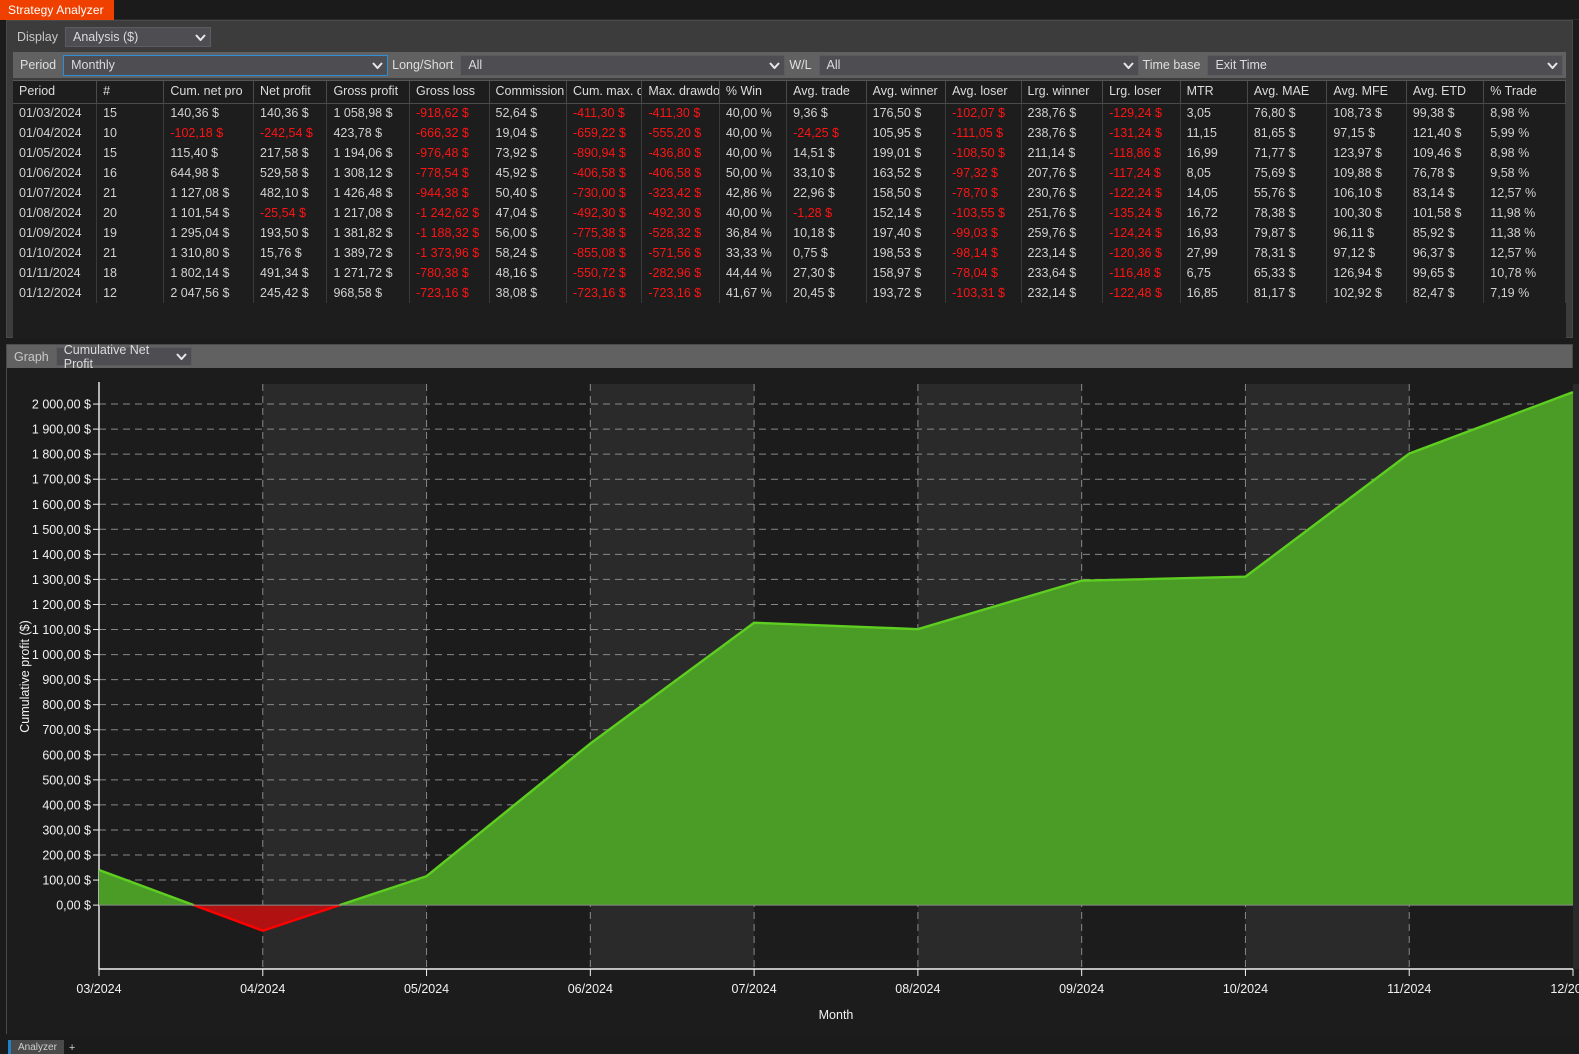 This screenshot has height=1054, width=1579. What do you see at coordinates (262, 989) in the screenshot?
I see `x-axis-tick-label: 04/2024` at bounding box center [262, 989].